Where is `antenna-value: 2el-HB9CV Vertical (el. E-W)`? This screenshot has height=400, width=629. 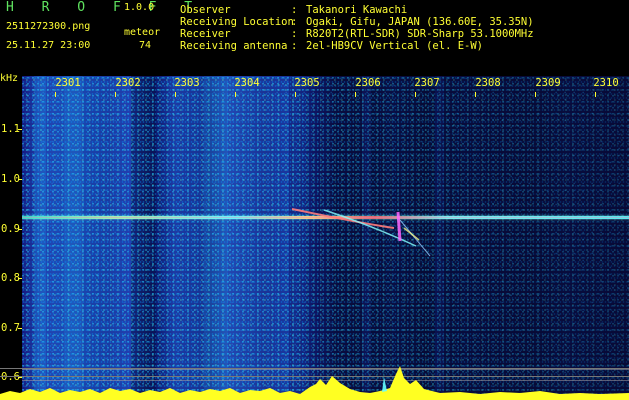
antenna-value: 2el-HB9CV Vertical (el. E-W) is located at coordinates (395, 46).